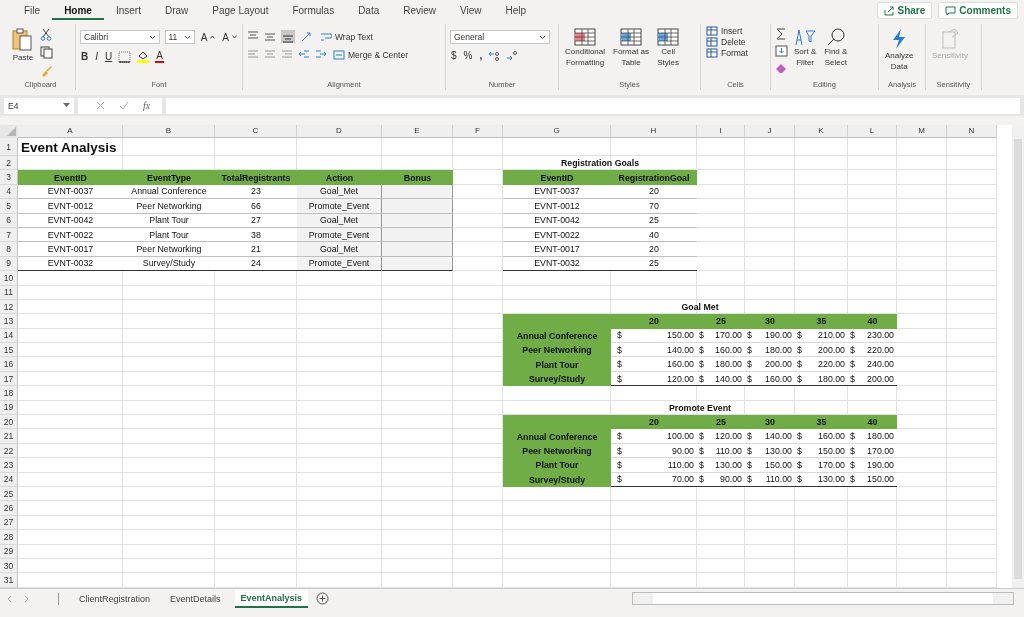  What do you see at coordinates (120, 37) in the screenshot?
I see `font-name-field: Calibri` at bounding box center [120, 37].